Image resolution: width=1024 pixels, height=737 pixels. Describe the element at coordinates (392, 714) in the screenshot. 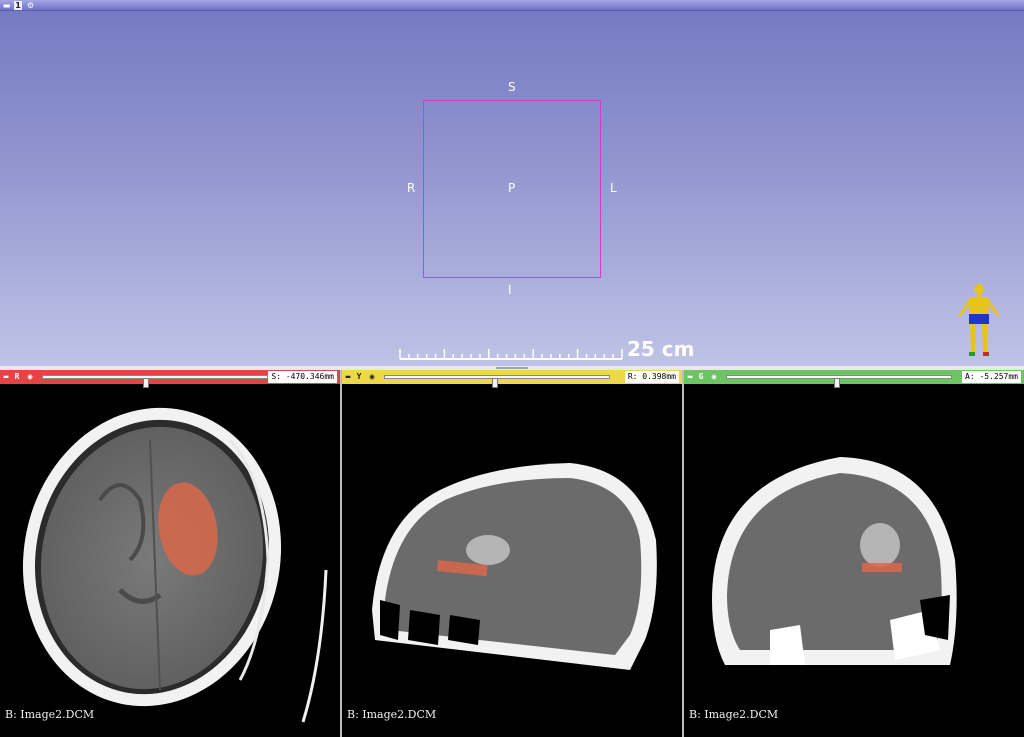

I see `yellow-background-volume-label: B: Image2.DCM` at that location.